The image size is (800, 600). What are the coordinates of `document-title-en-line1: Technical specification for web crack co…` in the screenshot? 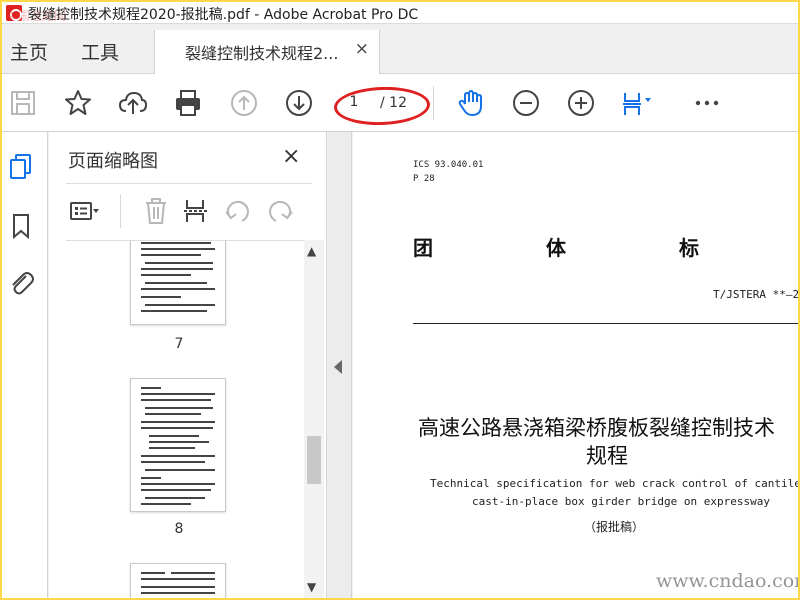 It's located at (614, 483).